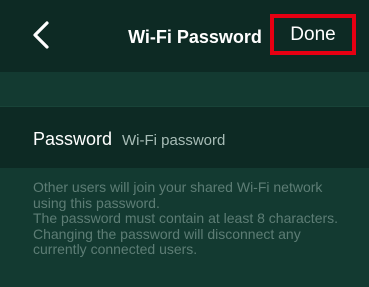  I want to click on chevron-left-icon, so click(41, 35).